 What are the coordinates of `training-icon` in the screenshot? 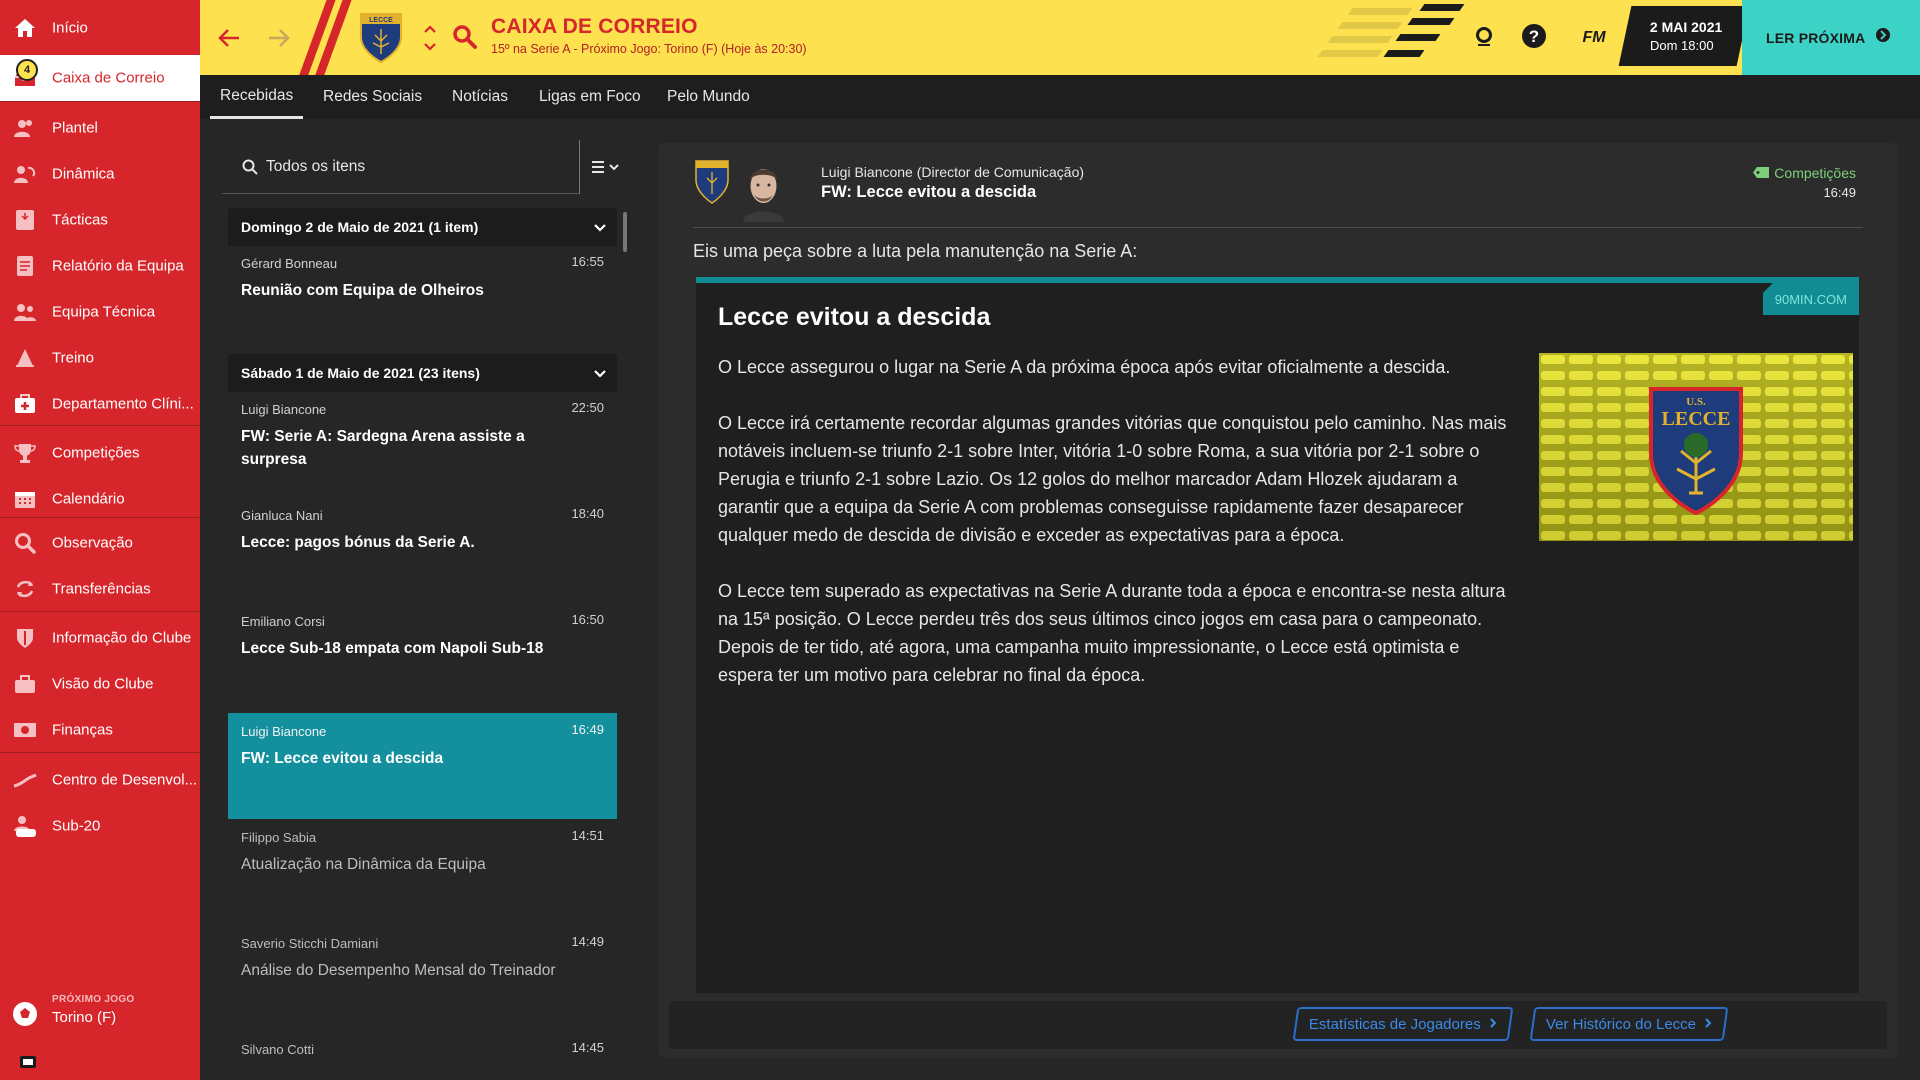 It's located at (25, 358).